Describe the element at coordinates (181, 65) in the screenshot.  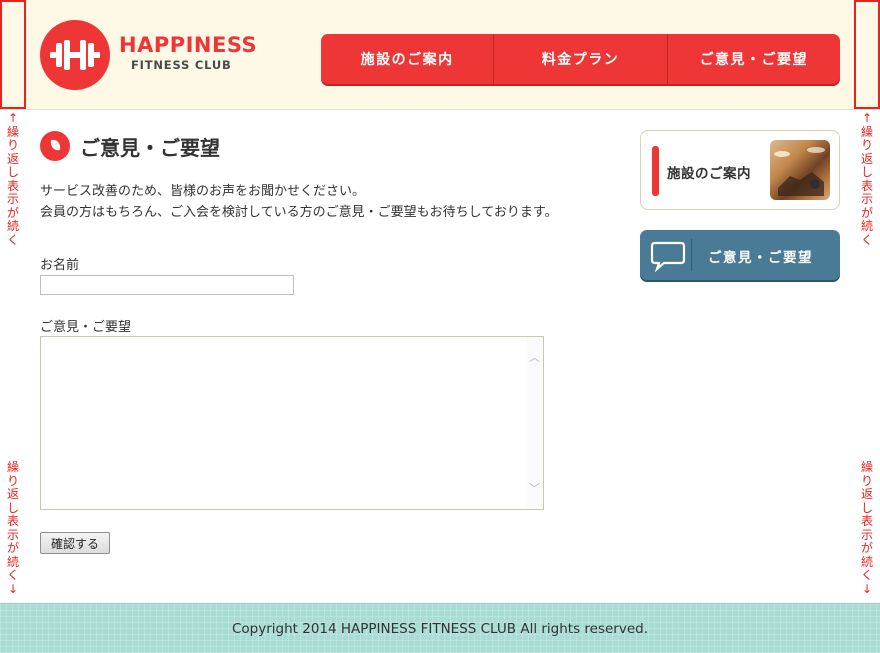
I see `logo-subtitle: FITNESS CLUB` at that location.